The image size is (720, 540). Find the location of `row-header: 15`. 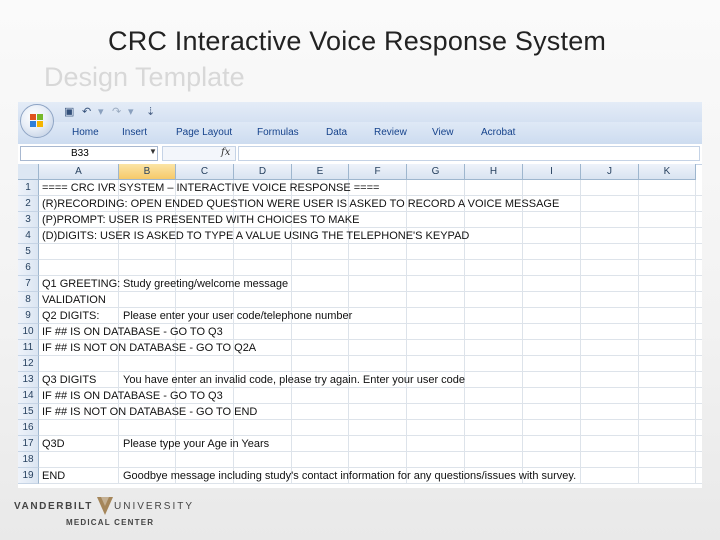

row-header: 15 is located at coordinates (28, 412).